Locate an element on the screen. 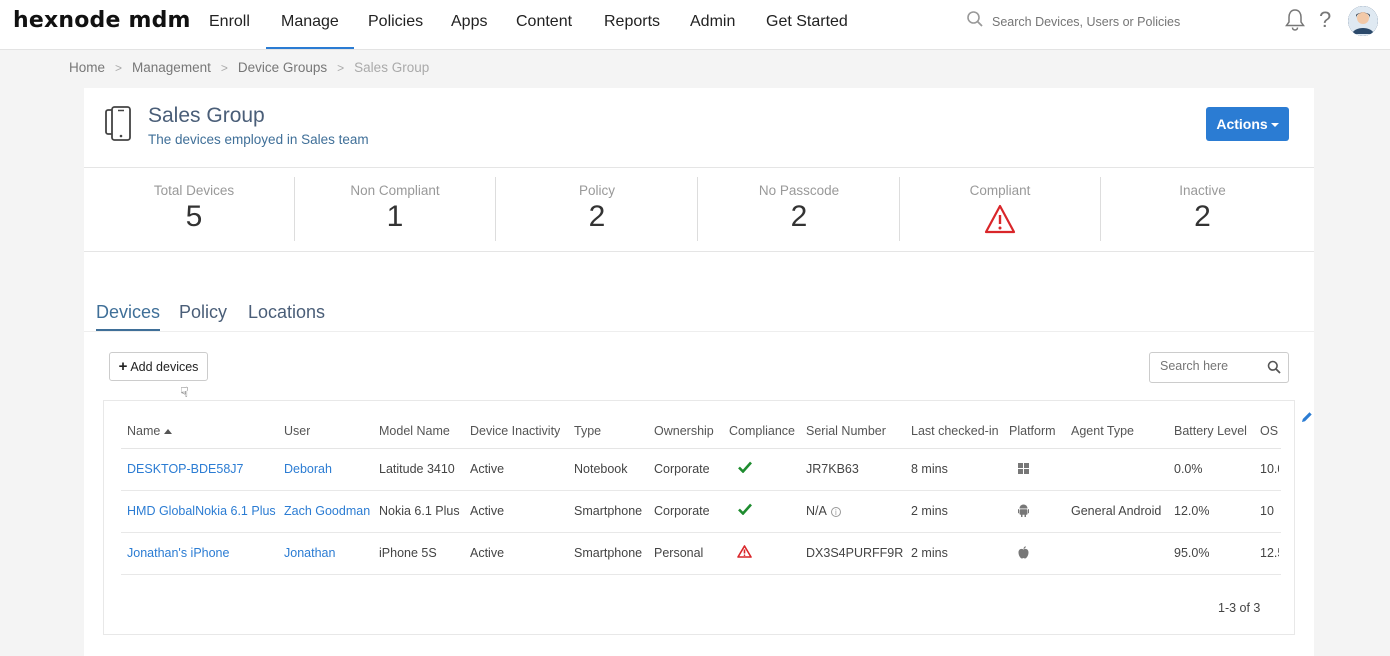  column-header-agent: Agent Type is located at coordinates (1102, 431).